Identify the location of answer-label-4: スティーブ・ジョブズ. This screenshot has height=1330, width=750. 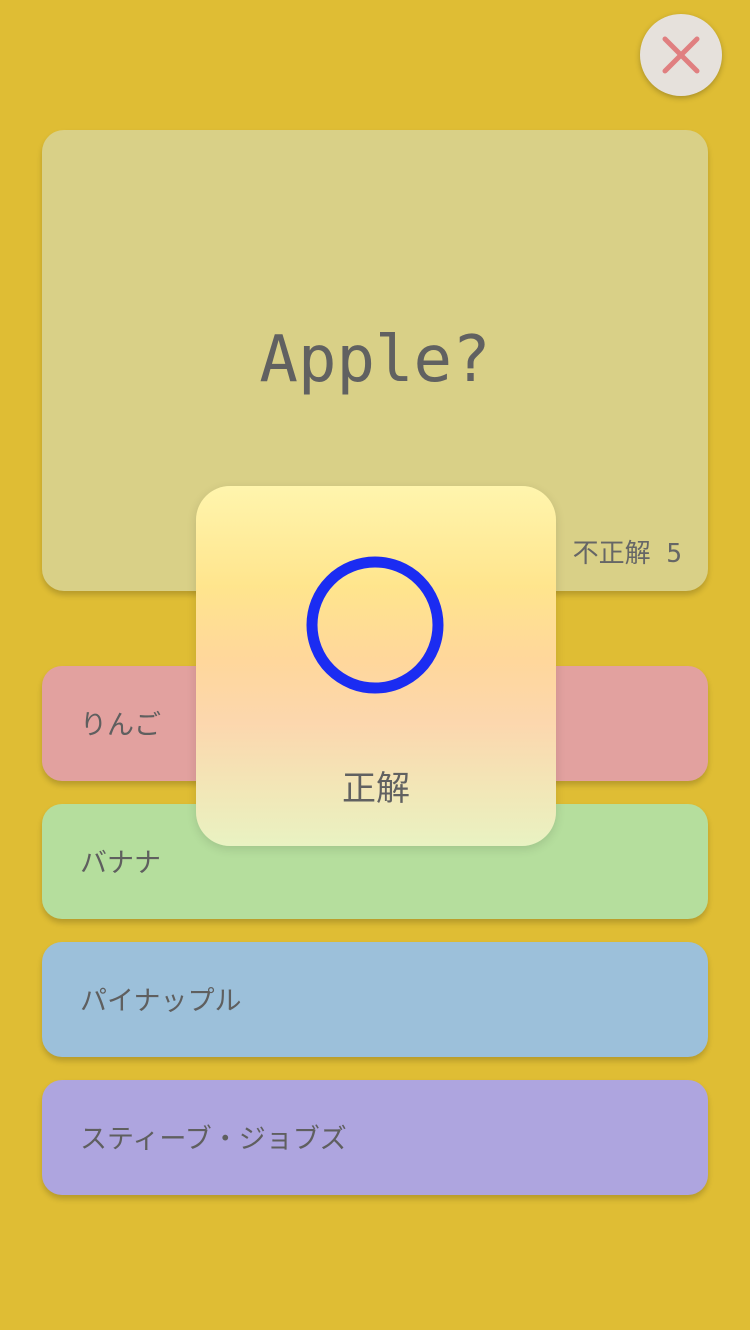
(213, 1139).